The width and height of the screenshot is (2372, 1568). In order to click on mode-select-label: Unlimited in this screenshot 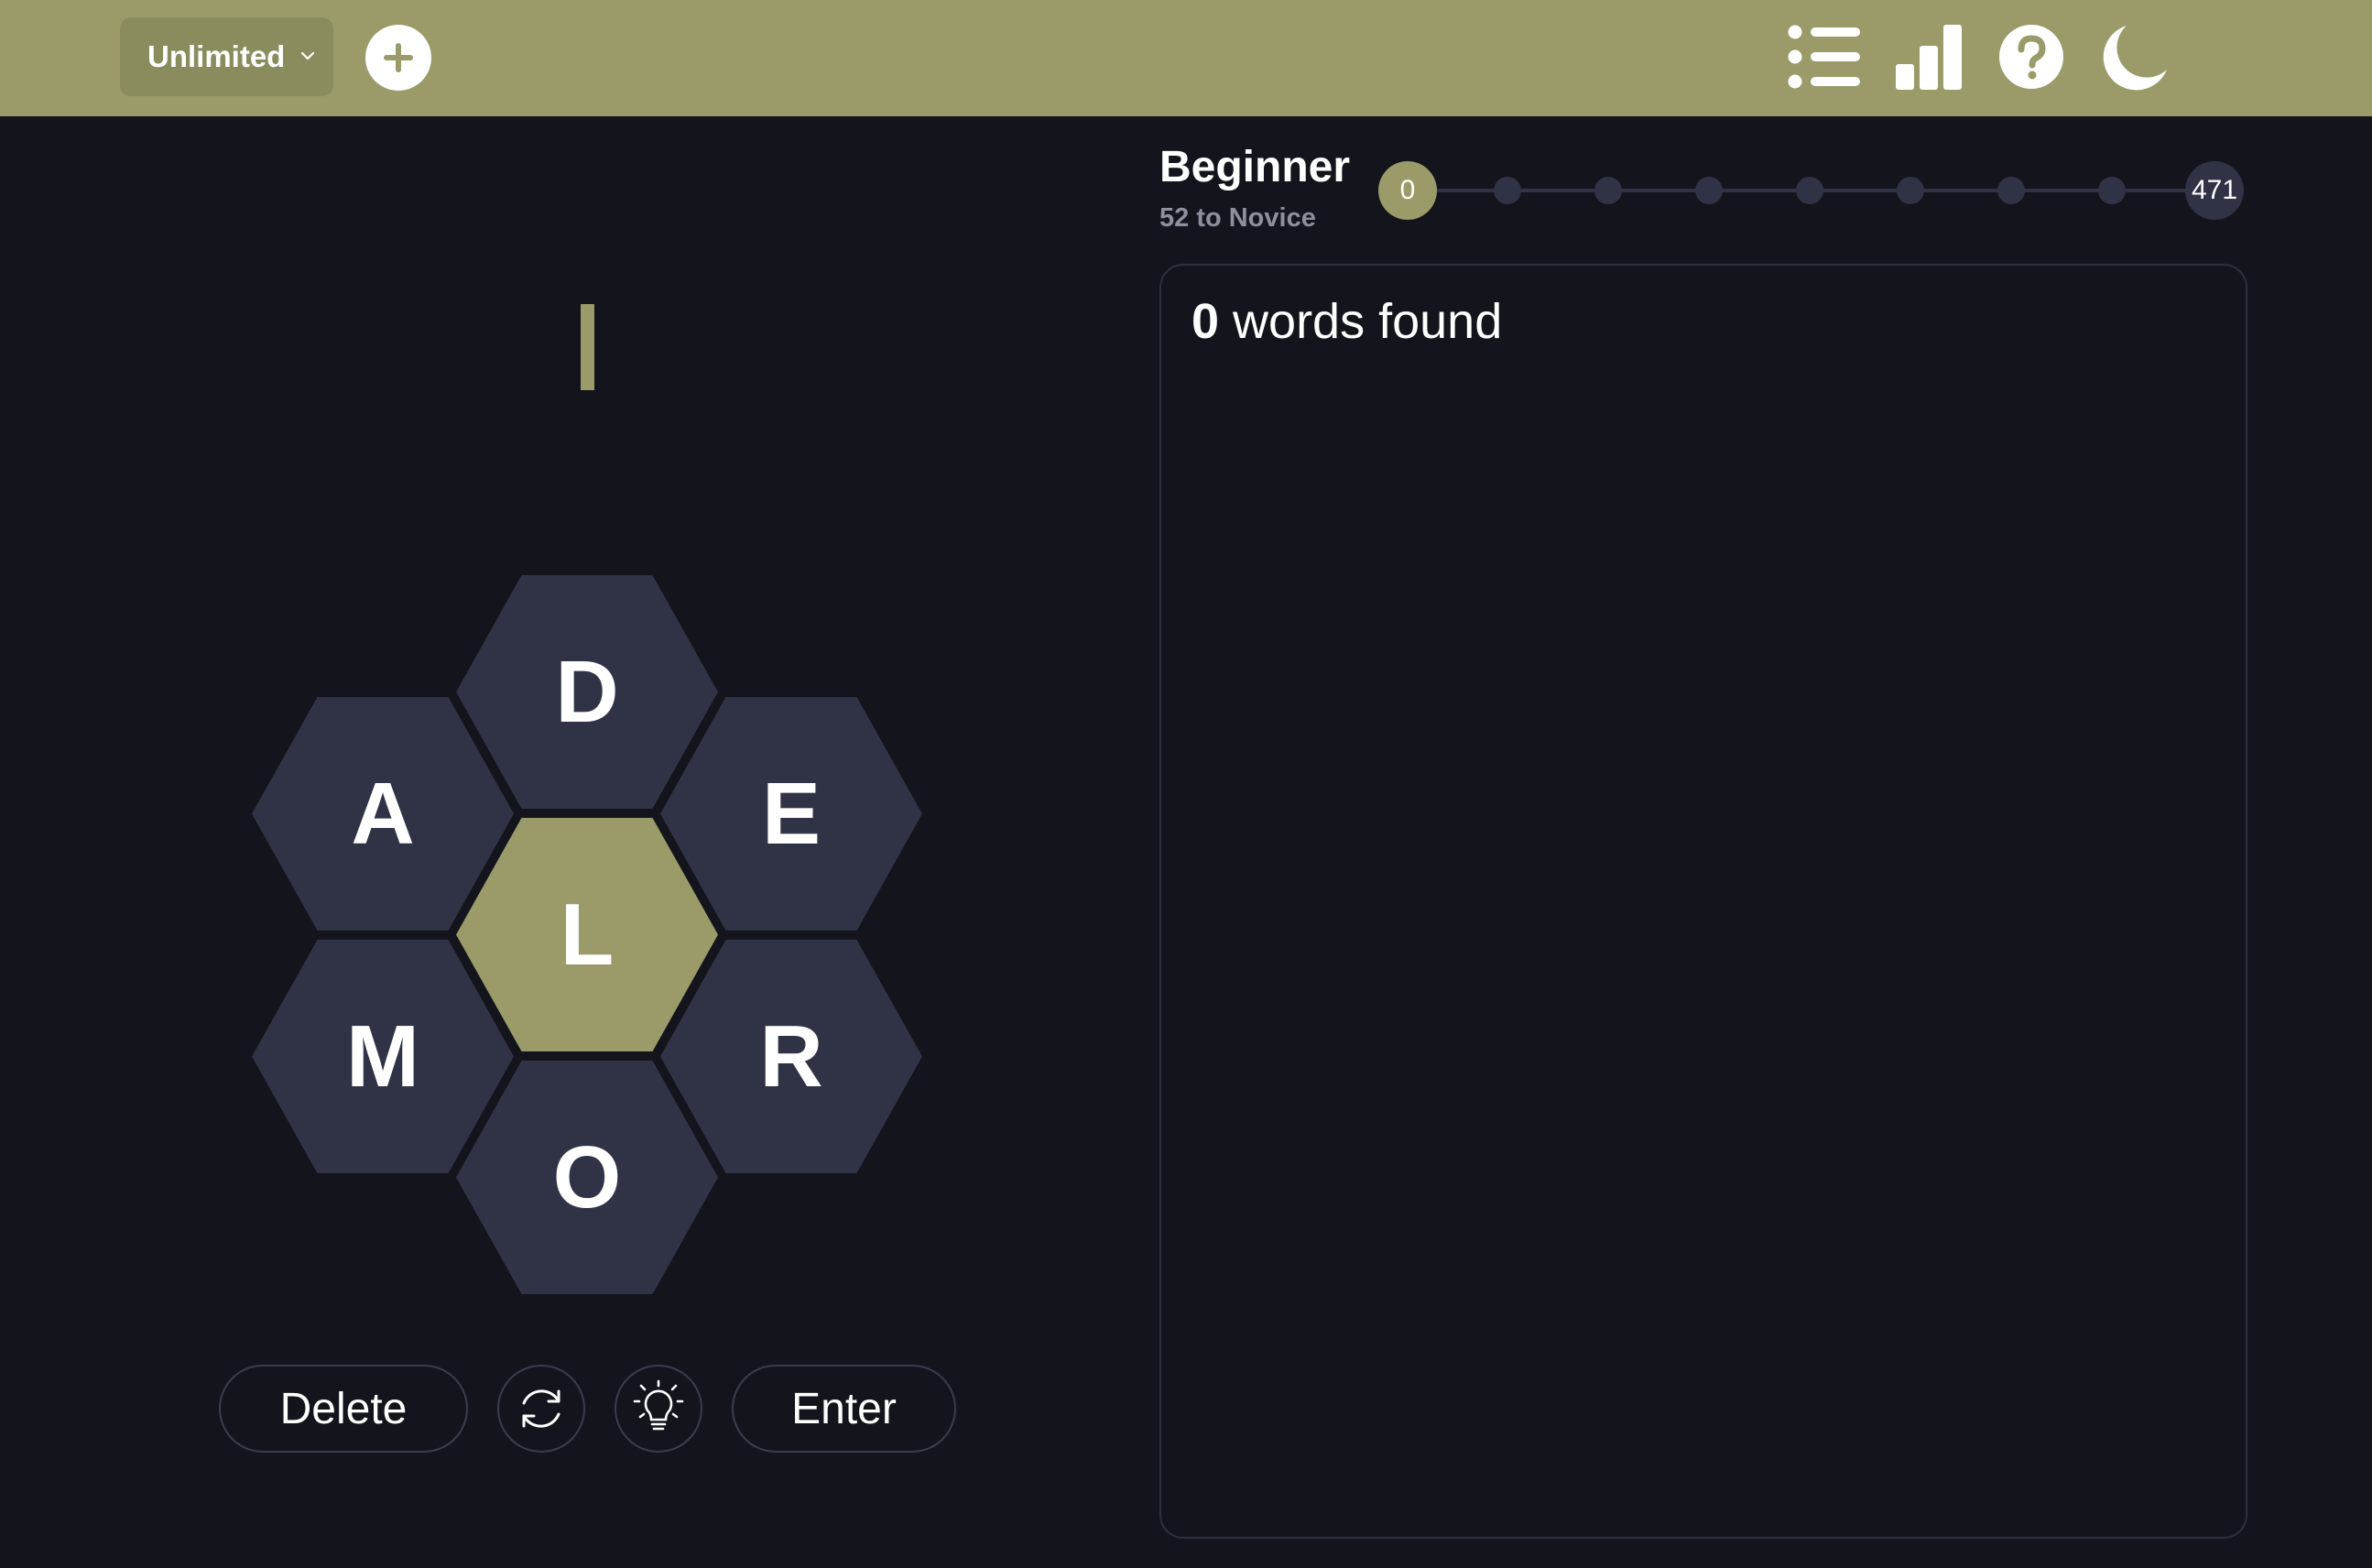, I will do `click(217, 56)`.